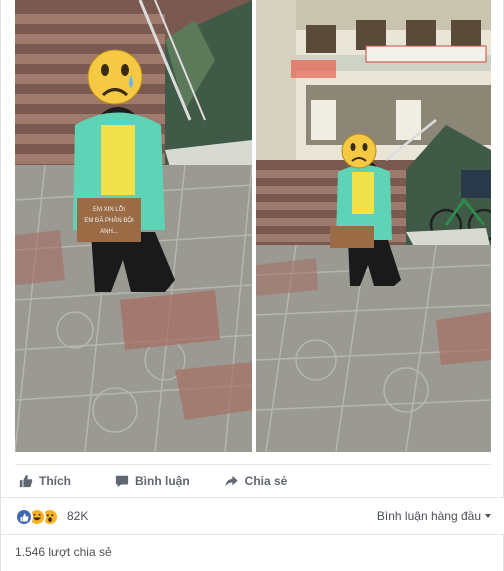  Describe the element at coordinates (26, 480) in the screenshot. I see `thumbs-up-icon` at that location.